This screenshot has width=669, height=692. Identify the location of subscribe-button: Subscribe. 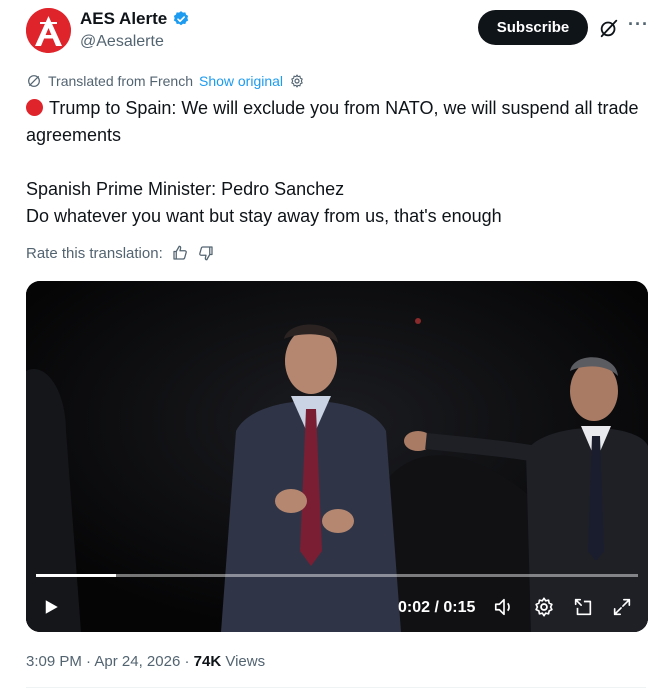
(533, 27).